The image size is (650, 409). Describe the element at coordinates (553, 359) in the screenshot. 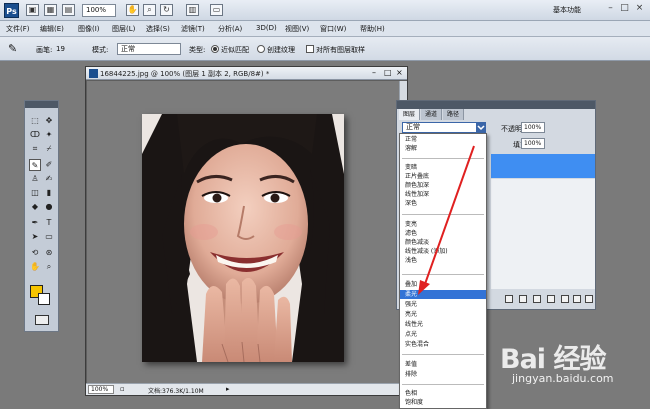

I see `baidu-watermark-logo: Bai 经验` at that location.